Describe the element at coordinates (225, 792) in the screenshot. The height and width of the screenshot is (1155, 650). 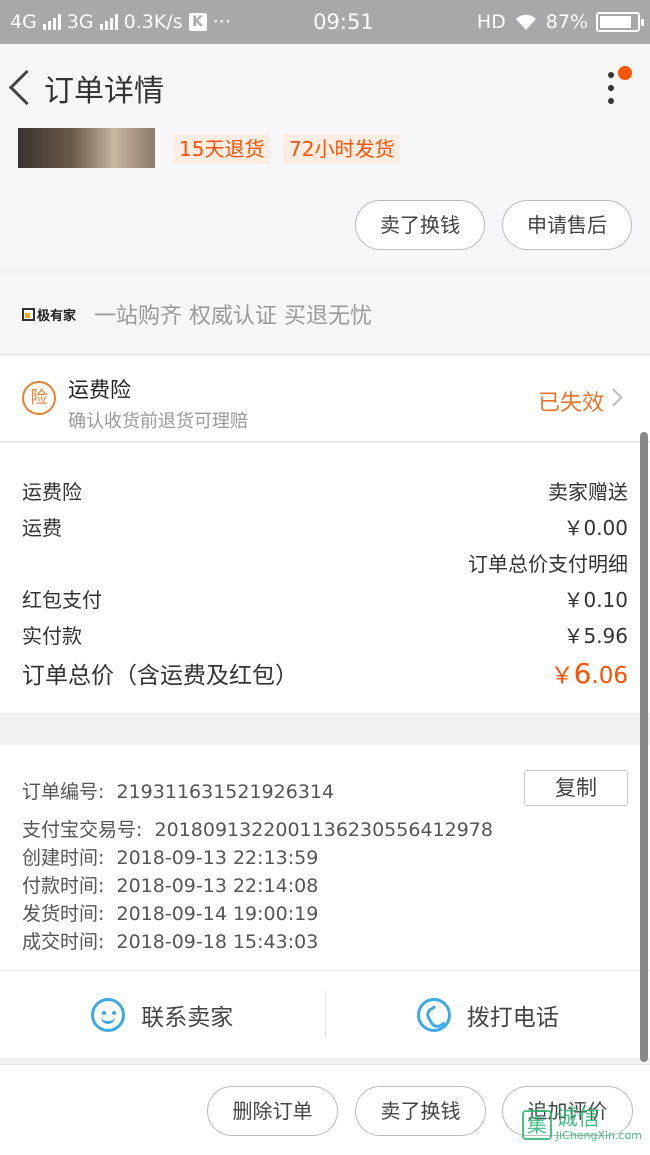
I see `order-number: 219311631521926314` at that location.